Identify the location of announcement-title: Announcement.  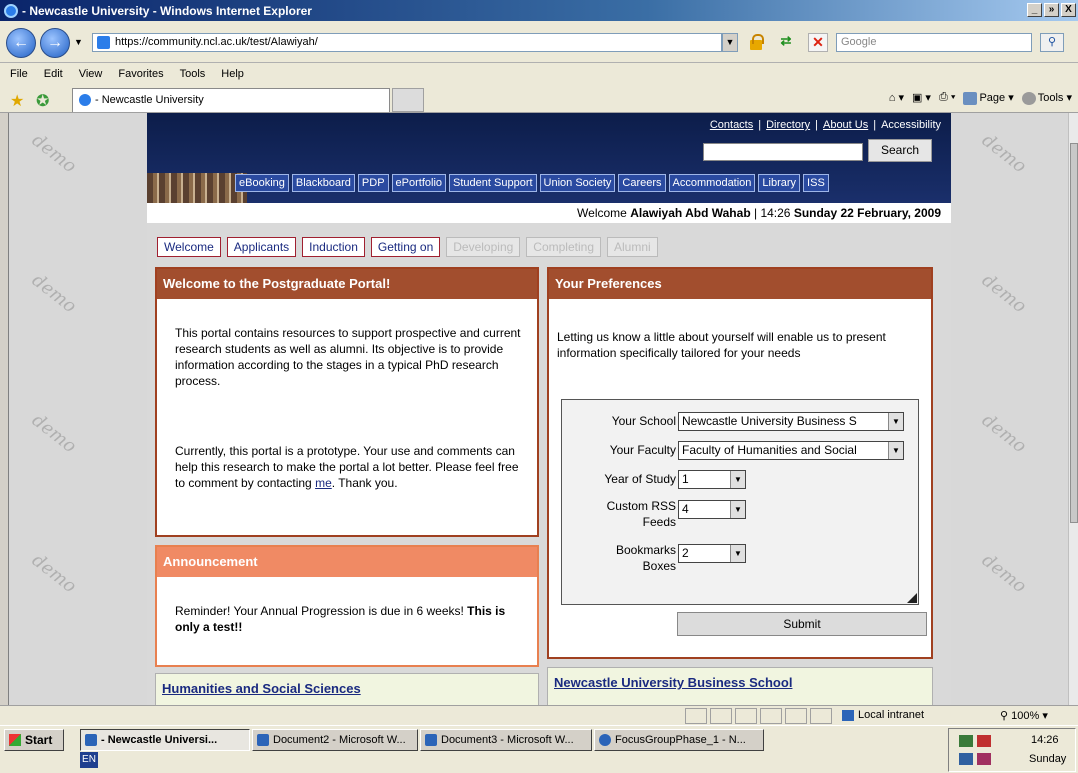
(347, 562).